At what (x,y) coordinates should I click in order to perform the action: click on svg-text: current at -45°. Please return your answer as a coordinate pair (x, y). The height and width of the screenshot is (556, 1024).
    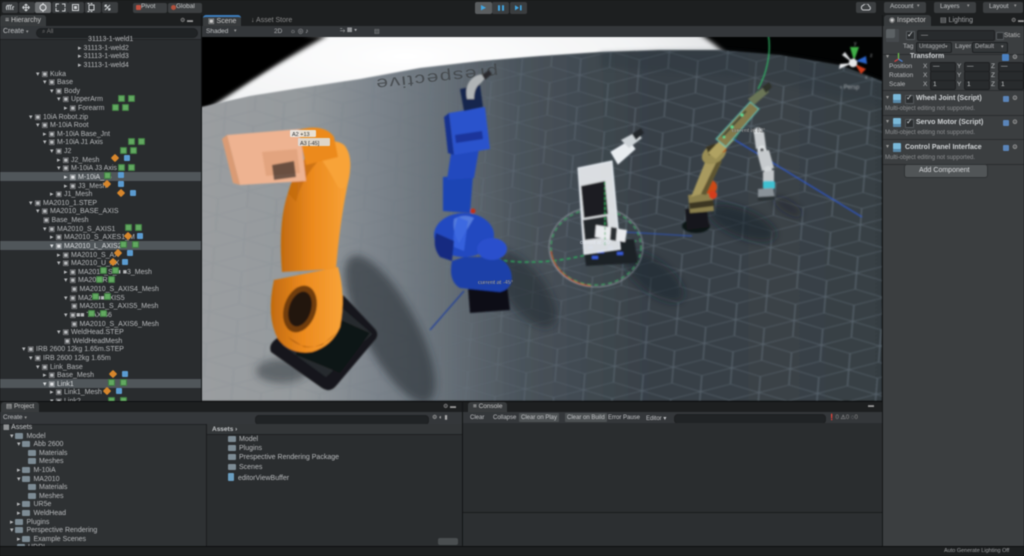
    Looking at the image, I should click on (495, 283).